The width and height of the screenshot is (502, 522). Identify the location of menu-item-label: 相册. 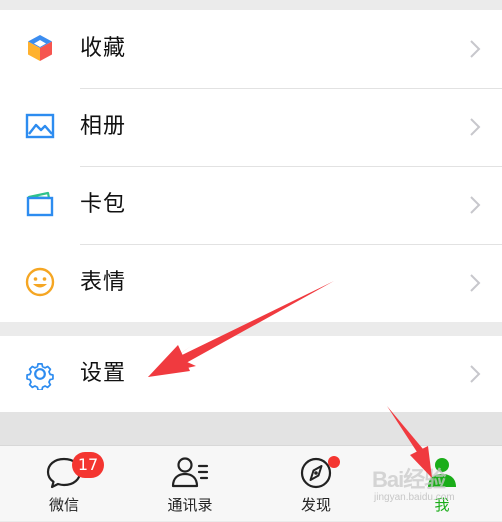
(103, 126).